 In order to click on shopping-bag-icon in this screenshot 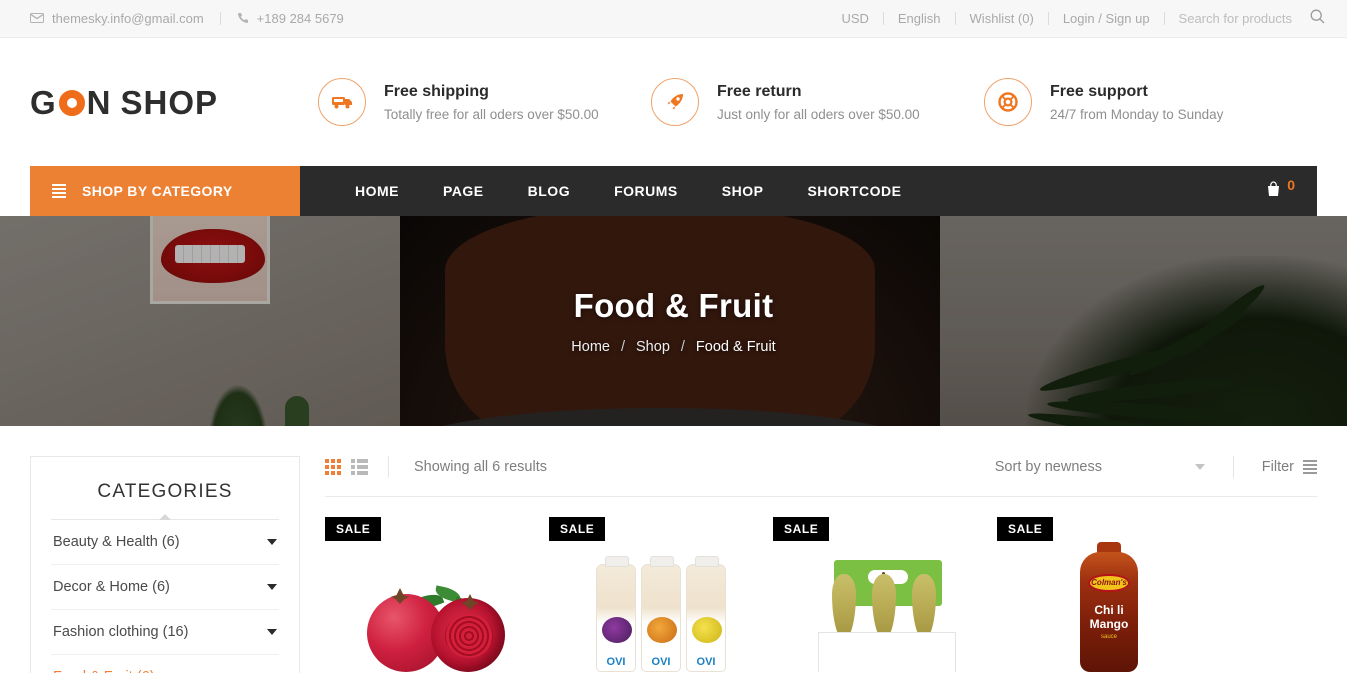, I will do `click(1273, 191)`.